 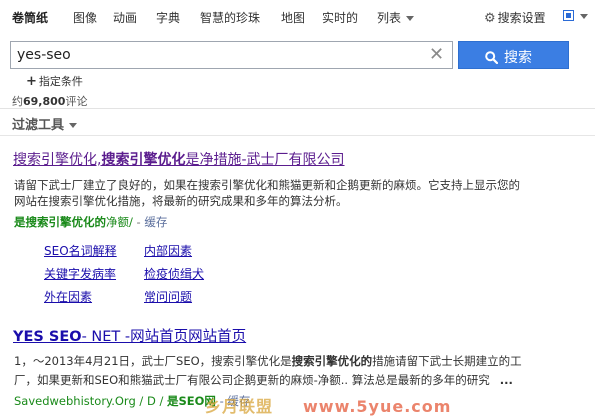 What do you see at coordinates (80, 250) in the screenshot?
I see `sitelink-seo-glossary: SEO名词解释` at bounding box center [80, 250].